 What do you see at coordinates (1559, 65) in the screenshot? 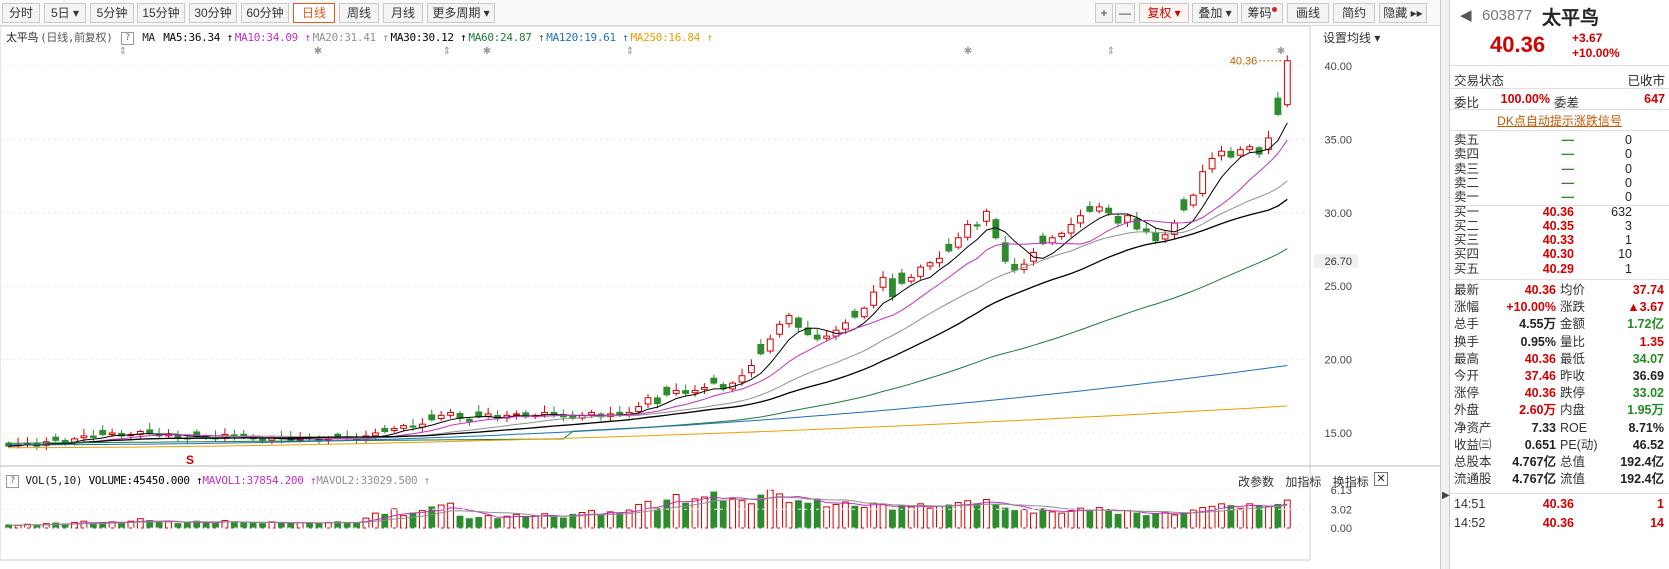
I see `divider-line` at bounding box center [1559, 65].